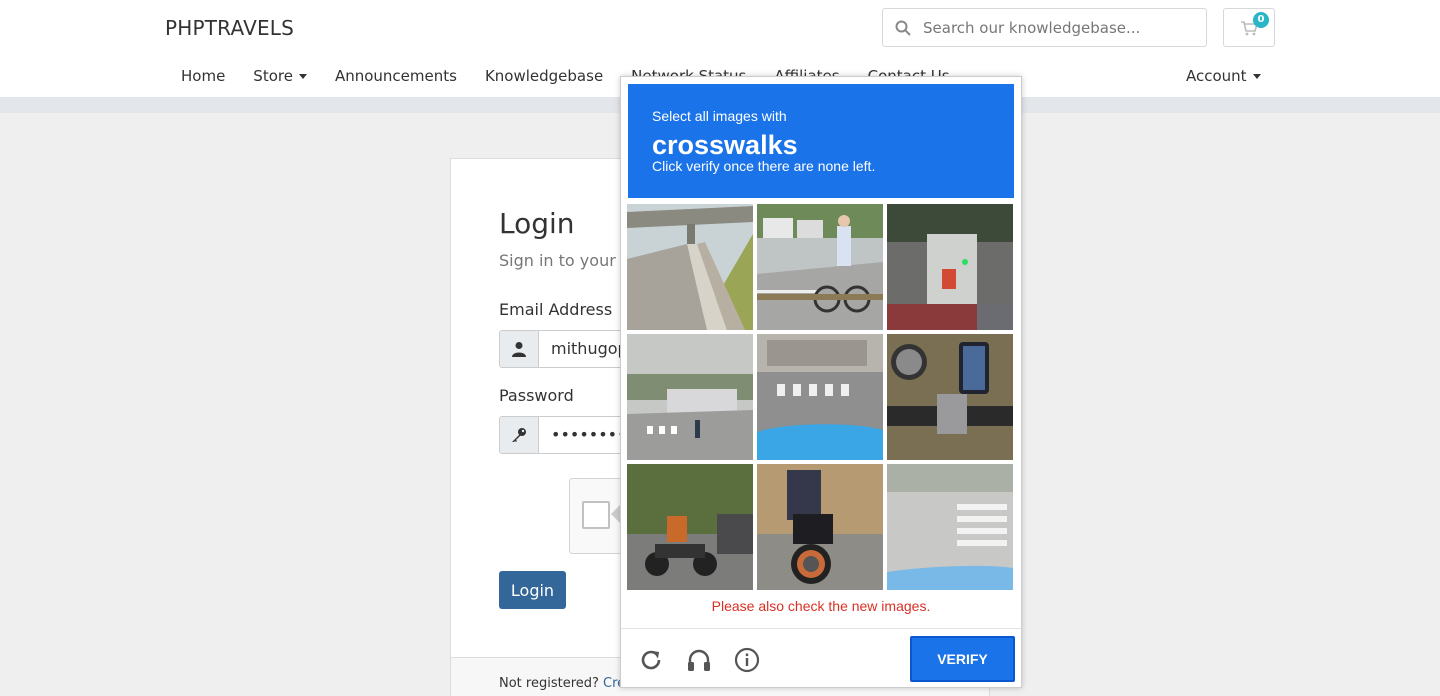  I want to click on challenge-warning: Please also check the new images., so click(821, 606).